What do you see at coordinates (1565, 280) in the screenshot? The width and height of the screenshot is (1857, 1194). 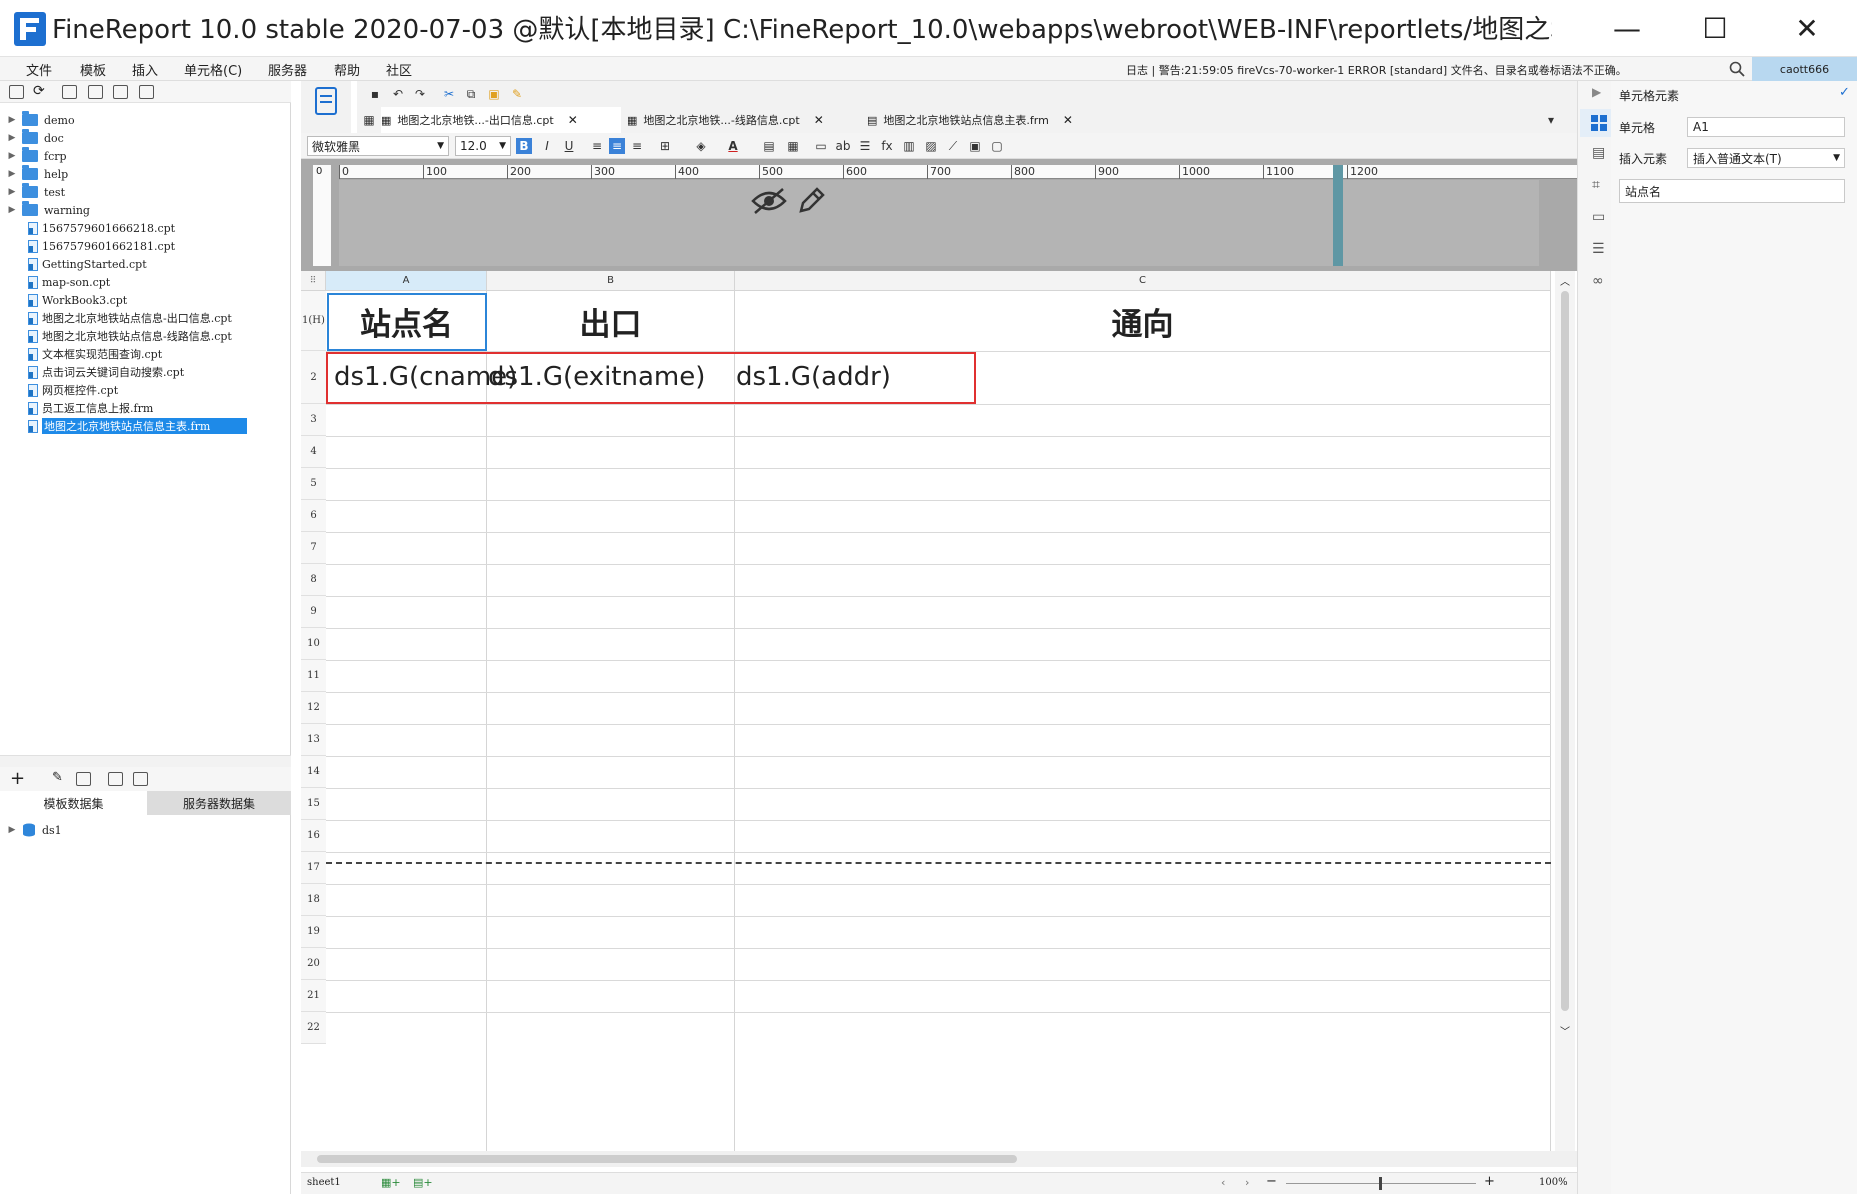 I see `chevron-up-icon: ︿` at bounding box center [1565, 280].